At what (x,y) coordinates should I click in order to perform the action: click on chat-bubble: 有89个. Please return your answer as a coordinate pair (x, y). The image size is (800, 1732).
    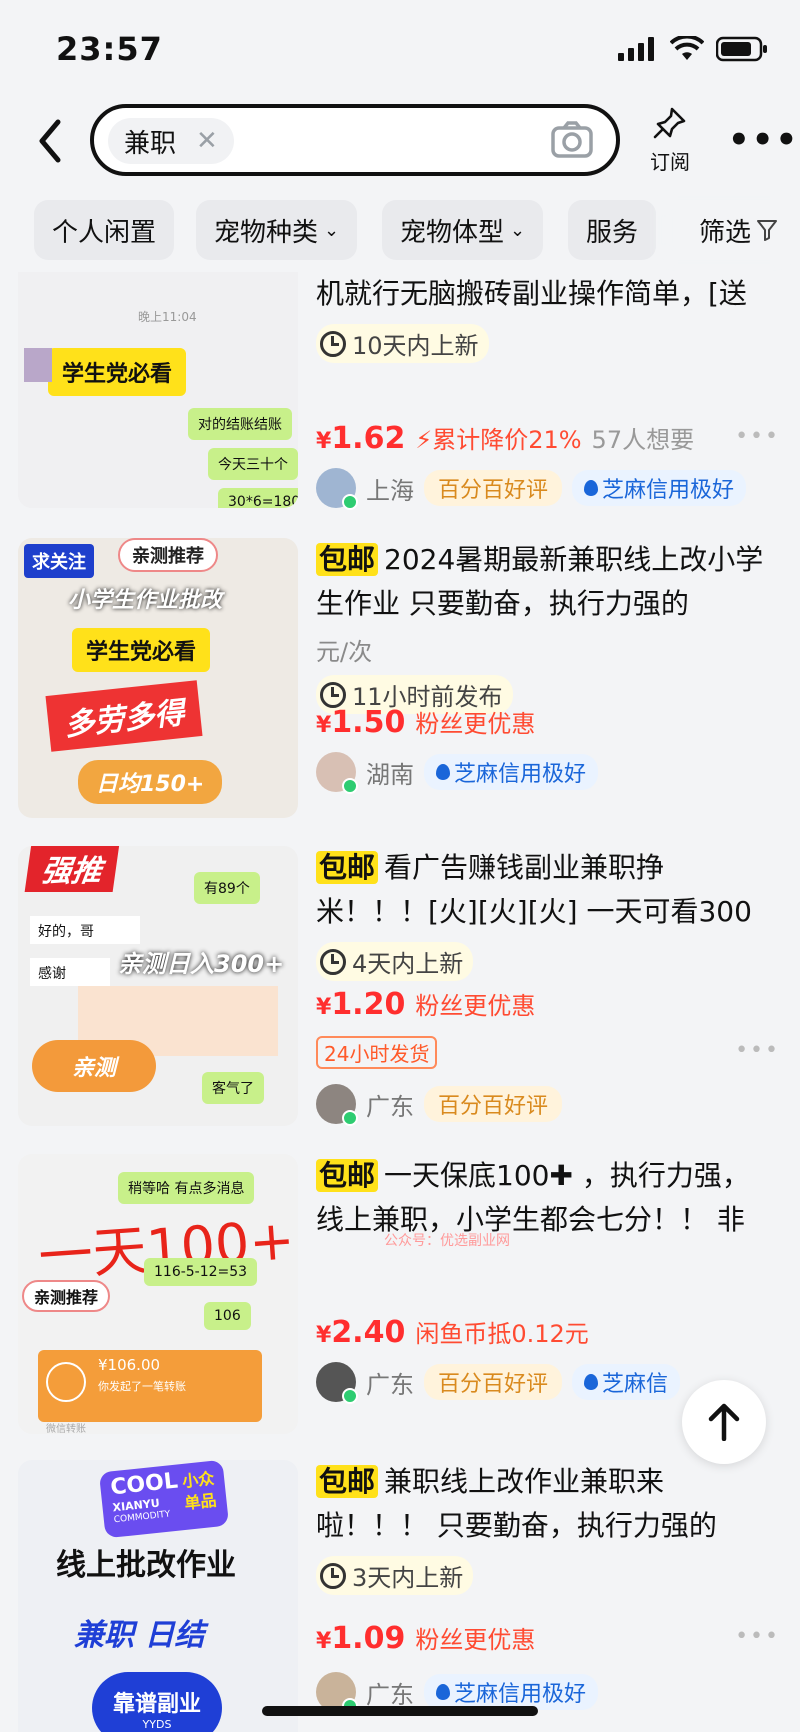
    Looking at the image, I should click on (227, 888).